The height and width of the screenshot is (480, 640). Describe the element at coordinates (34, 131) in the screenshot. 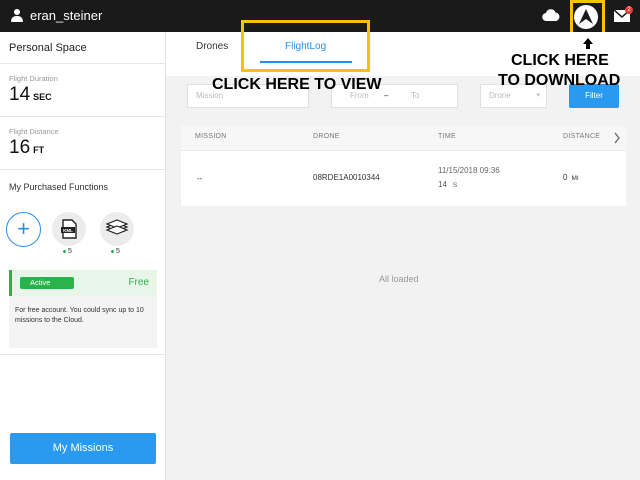

I see `flight-distance-label: Flight Distance` at that location.